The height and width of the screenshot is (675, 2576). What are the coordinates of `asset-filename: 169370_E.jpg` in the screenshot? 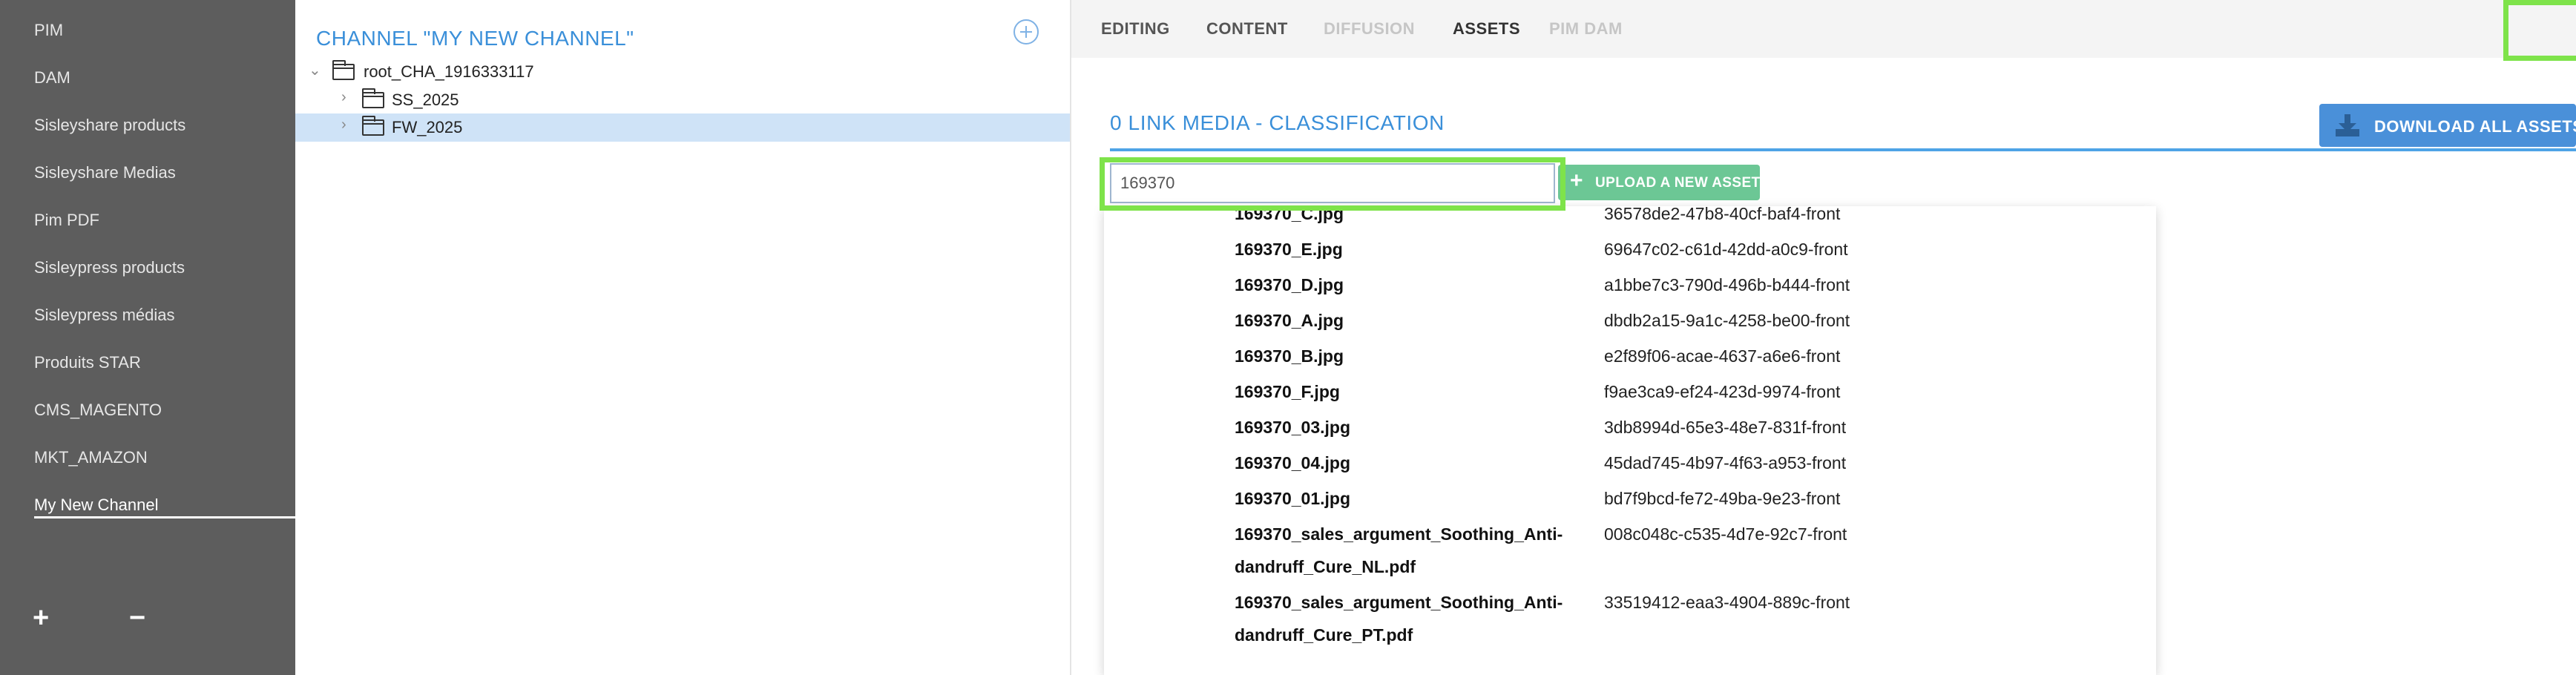 It's located at (1289, 249).